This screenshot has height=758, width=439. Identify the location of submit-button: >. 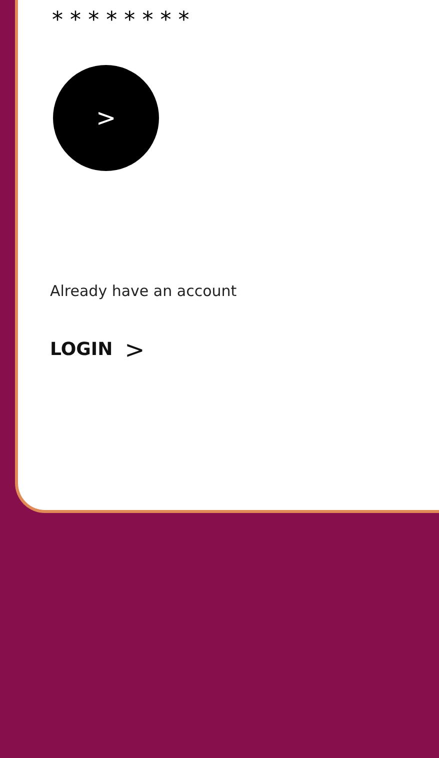
(106, 118).